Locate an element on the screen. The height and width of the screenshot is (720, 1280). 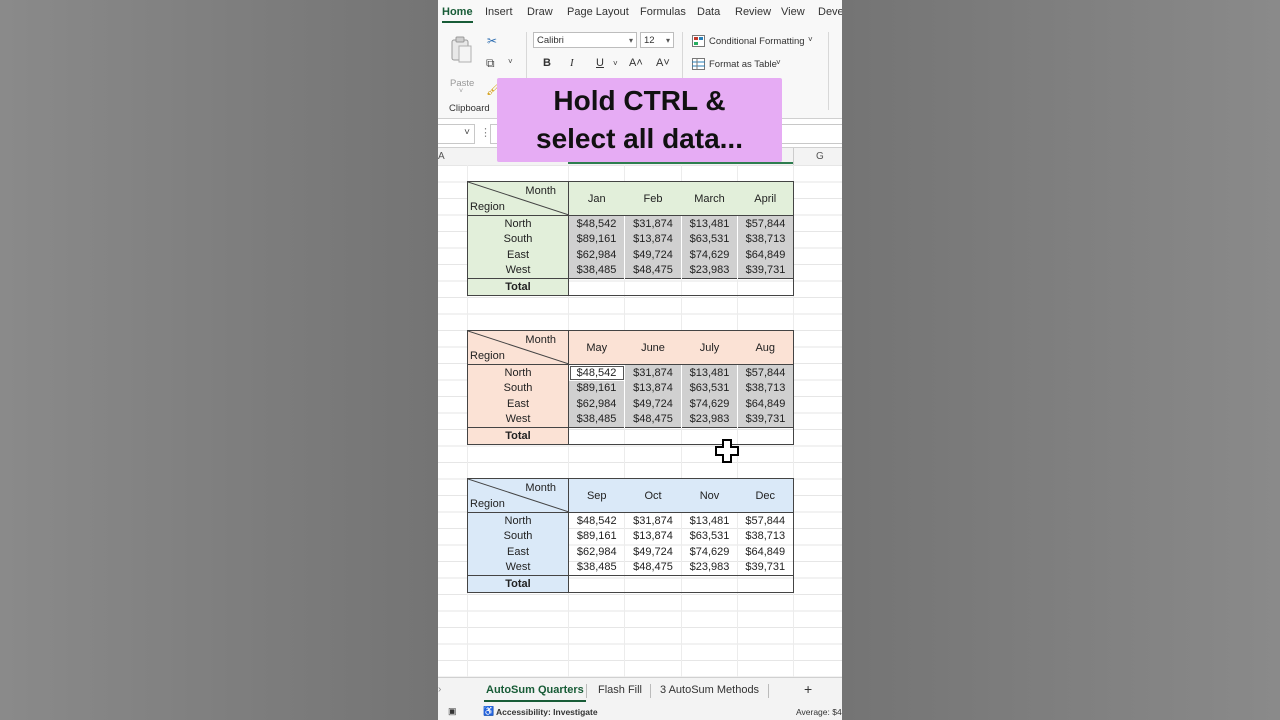
copy-dropdown-icon: ˅ is located at coordinates (510, 61).